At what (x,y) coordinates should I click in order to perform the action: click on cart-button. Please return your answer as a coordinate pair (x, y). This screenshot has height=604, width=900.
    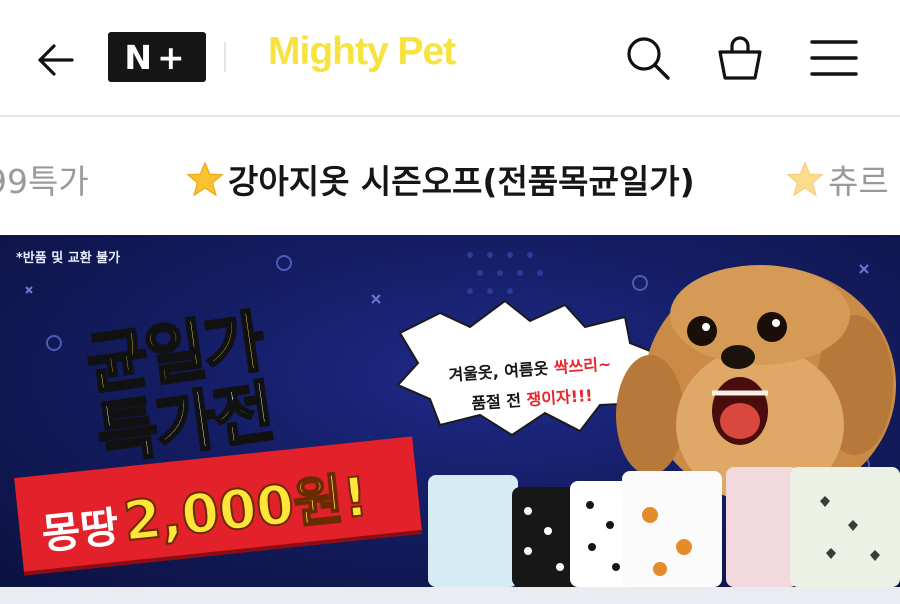
    Looking at the image, I should click on (740, 58).